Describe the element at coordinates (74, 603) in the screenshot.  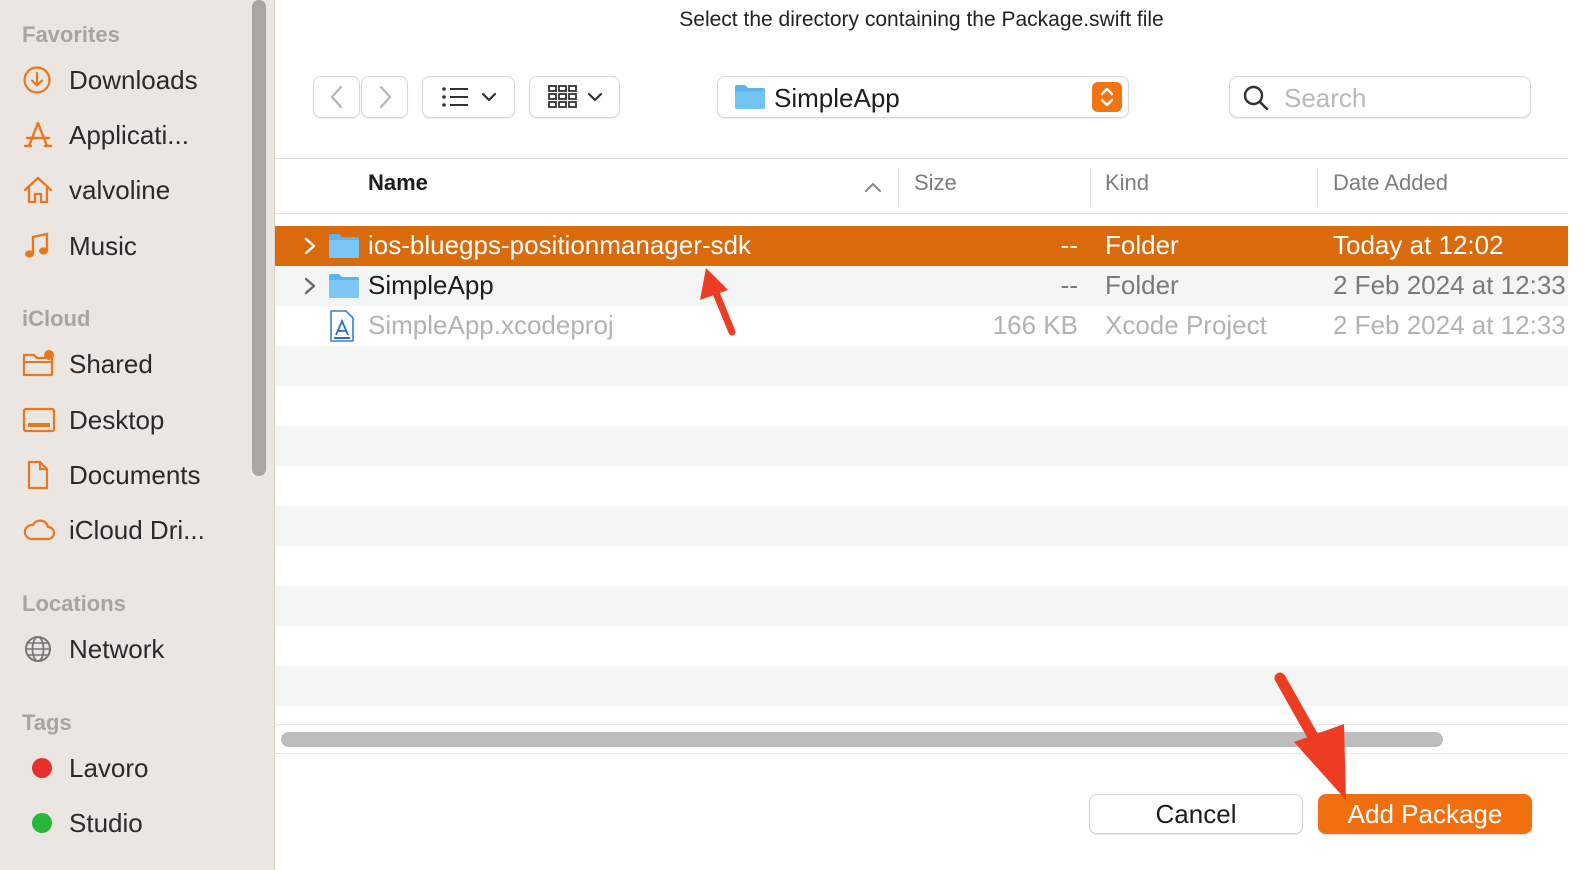
I see `sidebar-section-locations: Locations` at that location.